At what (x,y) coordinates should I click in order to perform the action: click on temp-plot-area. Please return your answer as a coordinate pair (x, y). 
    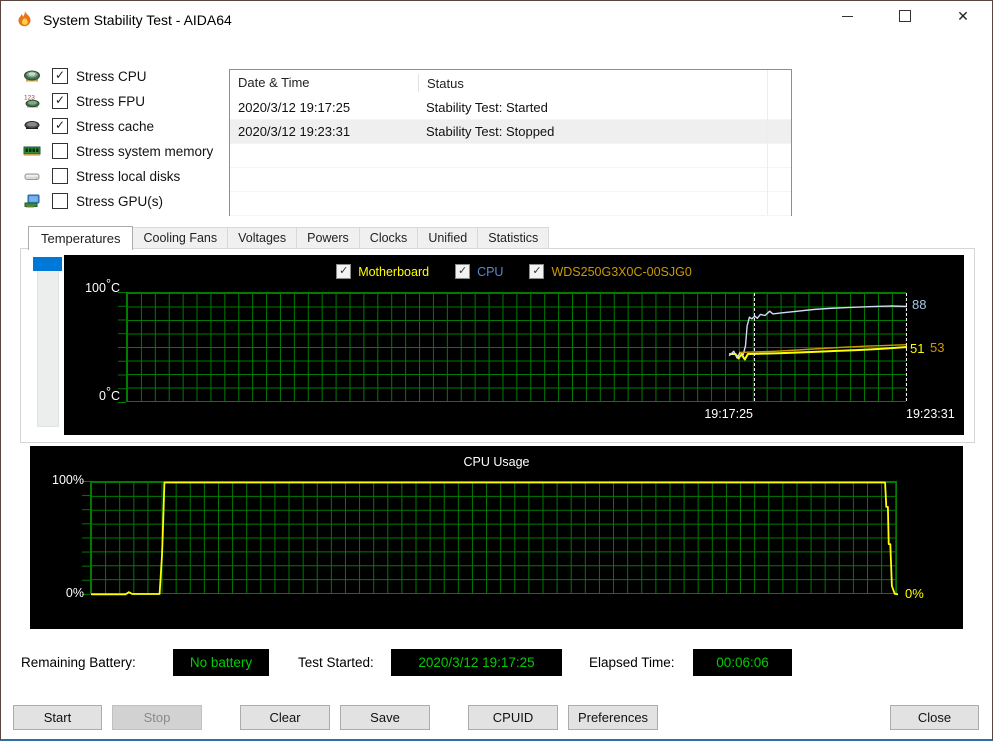
    Looking at the image, I should click on (517, 347).